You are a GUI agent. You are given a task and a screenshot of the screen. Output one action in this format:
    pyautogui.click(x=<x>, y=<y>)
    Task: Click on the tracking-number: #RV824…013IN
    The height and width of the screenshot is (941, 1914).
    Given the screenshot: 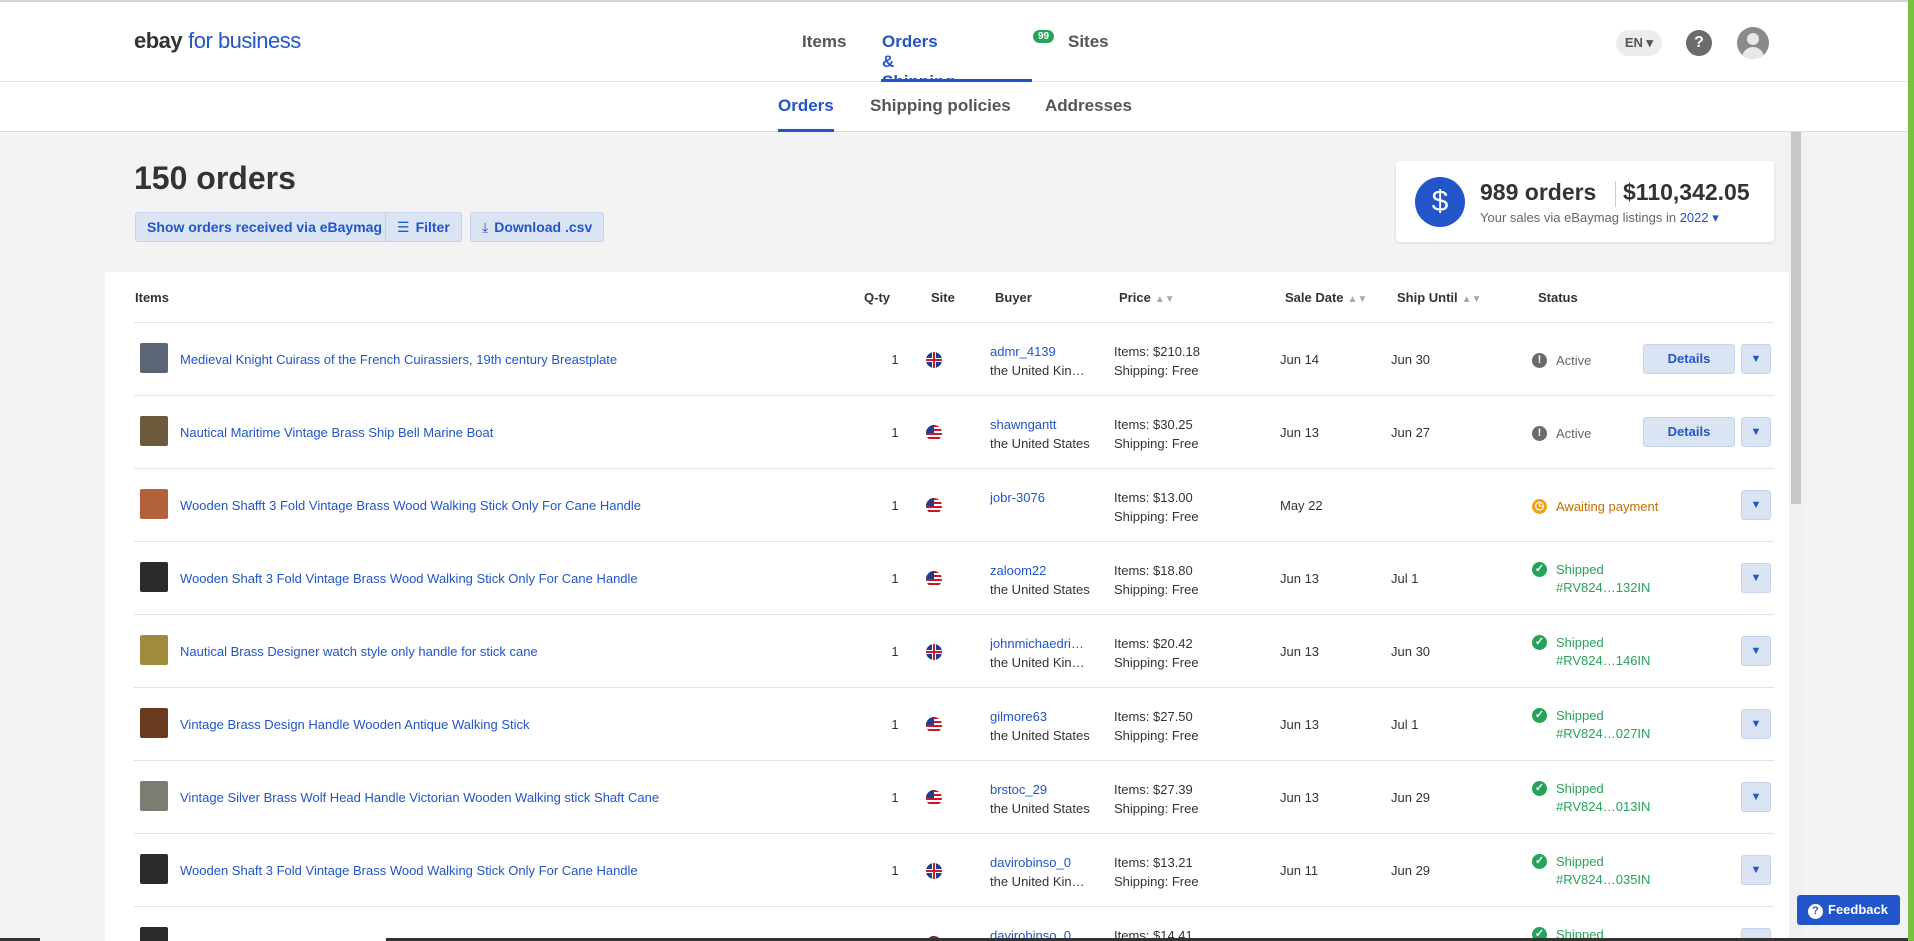 What is the action you would take?
    pyautogui.click(x=1603, y=806)
    